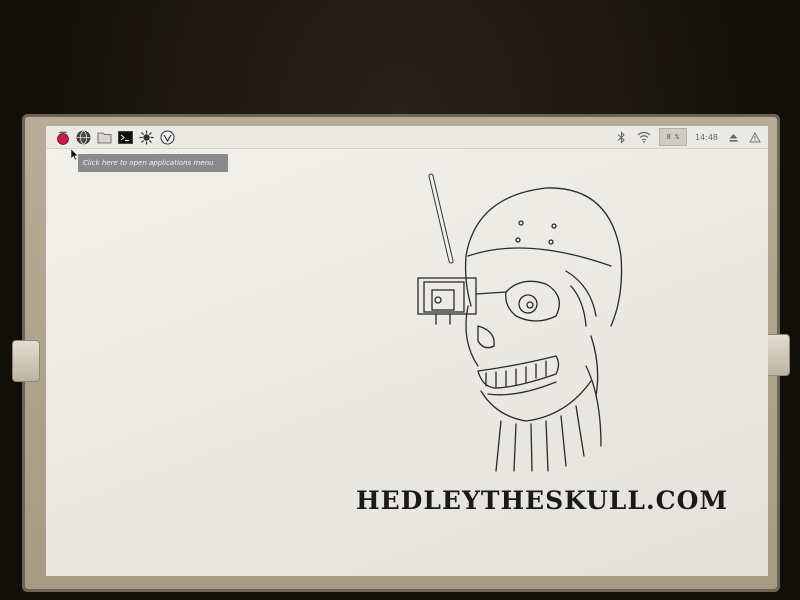 This screenshot has height=600, width=800. Describe the element at coordinates (125, 137) in the screenshot. I see `terminal-icon` at that location.